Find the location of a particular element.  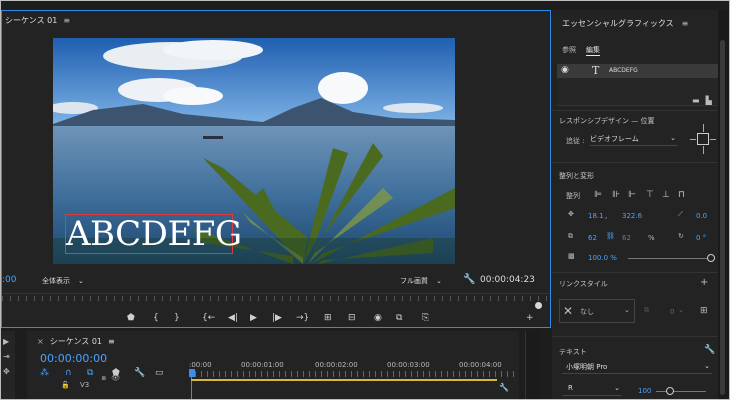

track-select-icon: ⇥ is located at coordinates (9, 356).